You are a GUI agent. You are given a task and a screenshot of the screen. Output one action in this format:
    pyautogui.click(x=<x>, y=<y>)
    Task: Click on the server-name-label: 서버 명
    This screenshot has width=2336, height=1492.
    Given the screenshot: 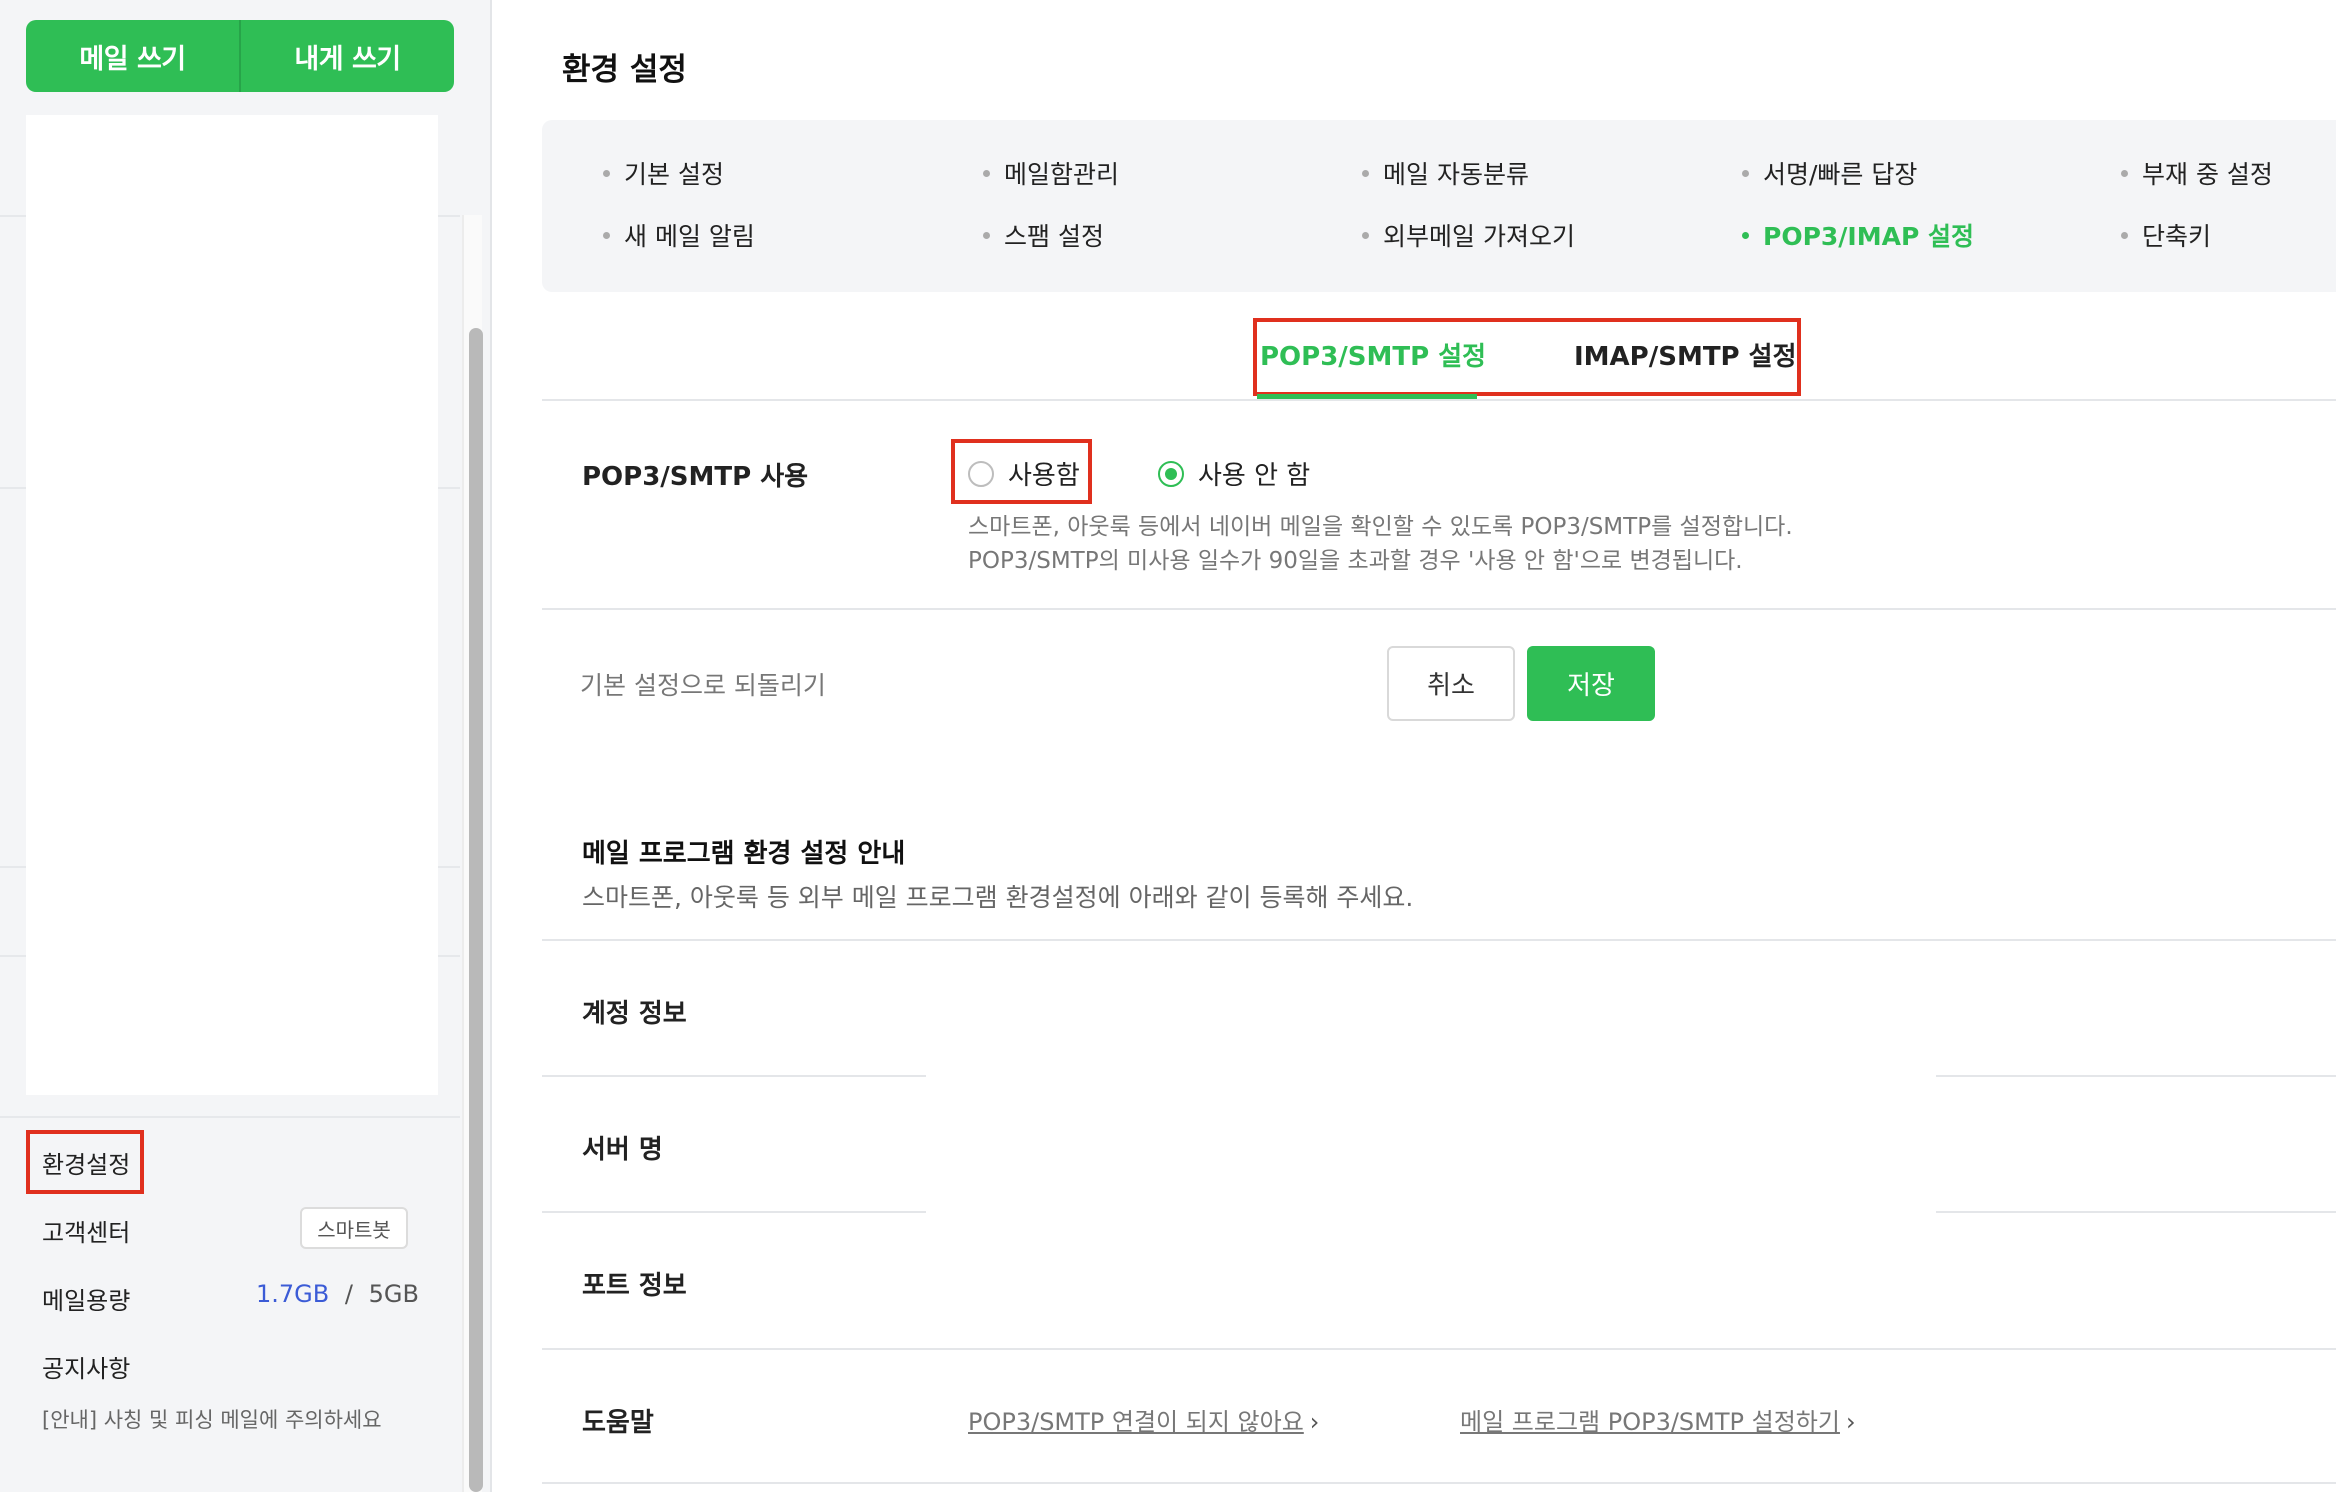 What is the action you would take?
    pyautogui.click(x=622, y=1150)
    